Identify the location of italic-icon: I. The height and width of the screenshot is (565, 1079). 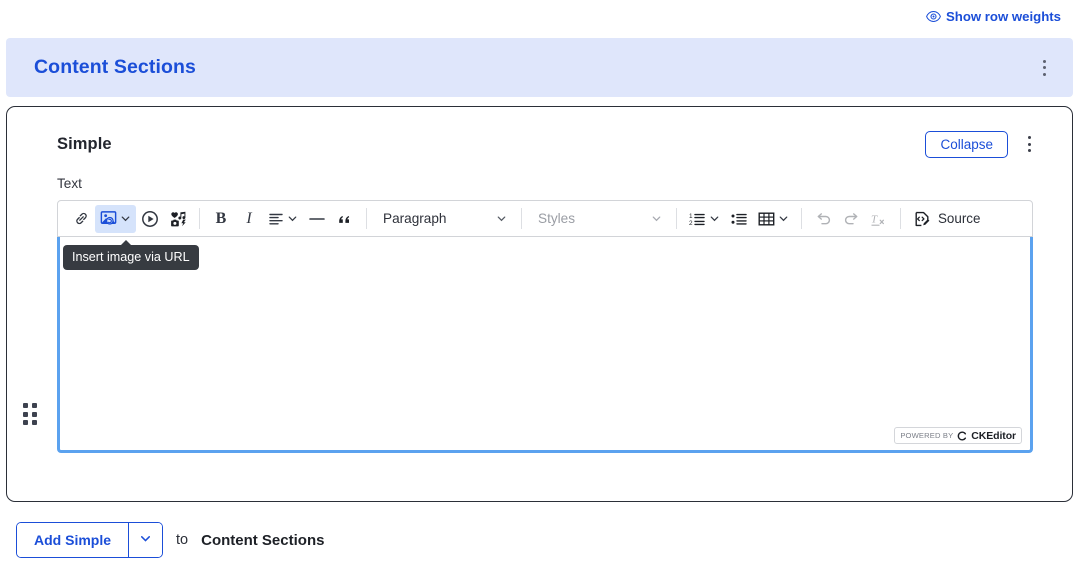
(249, 219).